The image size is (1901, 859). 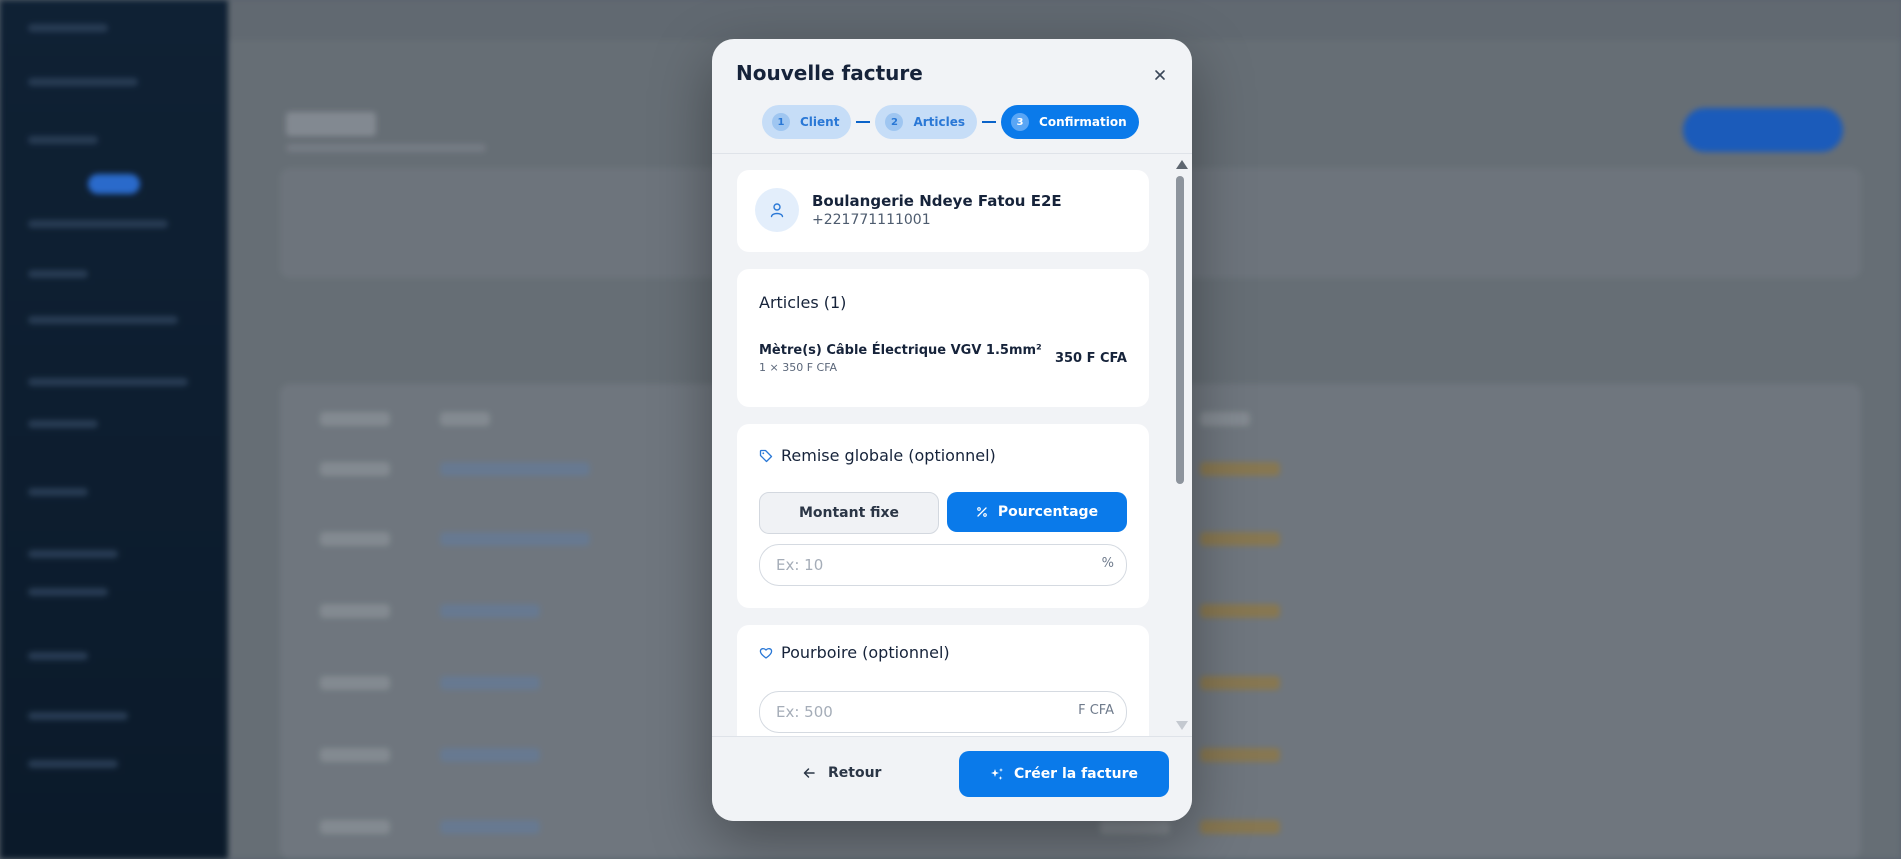 What do you see at coordinates (820, 122) in the screenshot?
I see `step-label: Client` at bounding box center [820, 122].